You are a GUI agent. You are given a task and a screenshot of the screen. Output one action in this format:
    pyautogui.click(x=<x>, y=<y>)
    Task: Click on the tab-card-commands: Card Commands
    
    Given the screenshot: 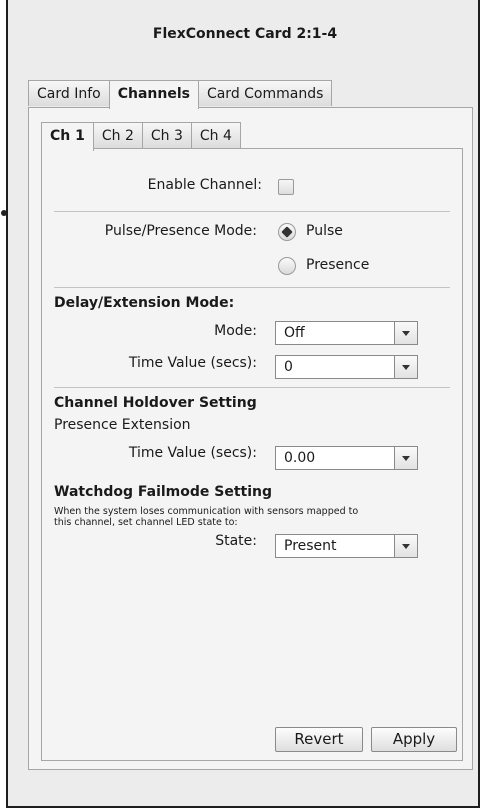 What is the action you would take?
    pyautogui.click(x=265, y=93)
    